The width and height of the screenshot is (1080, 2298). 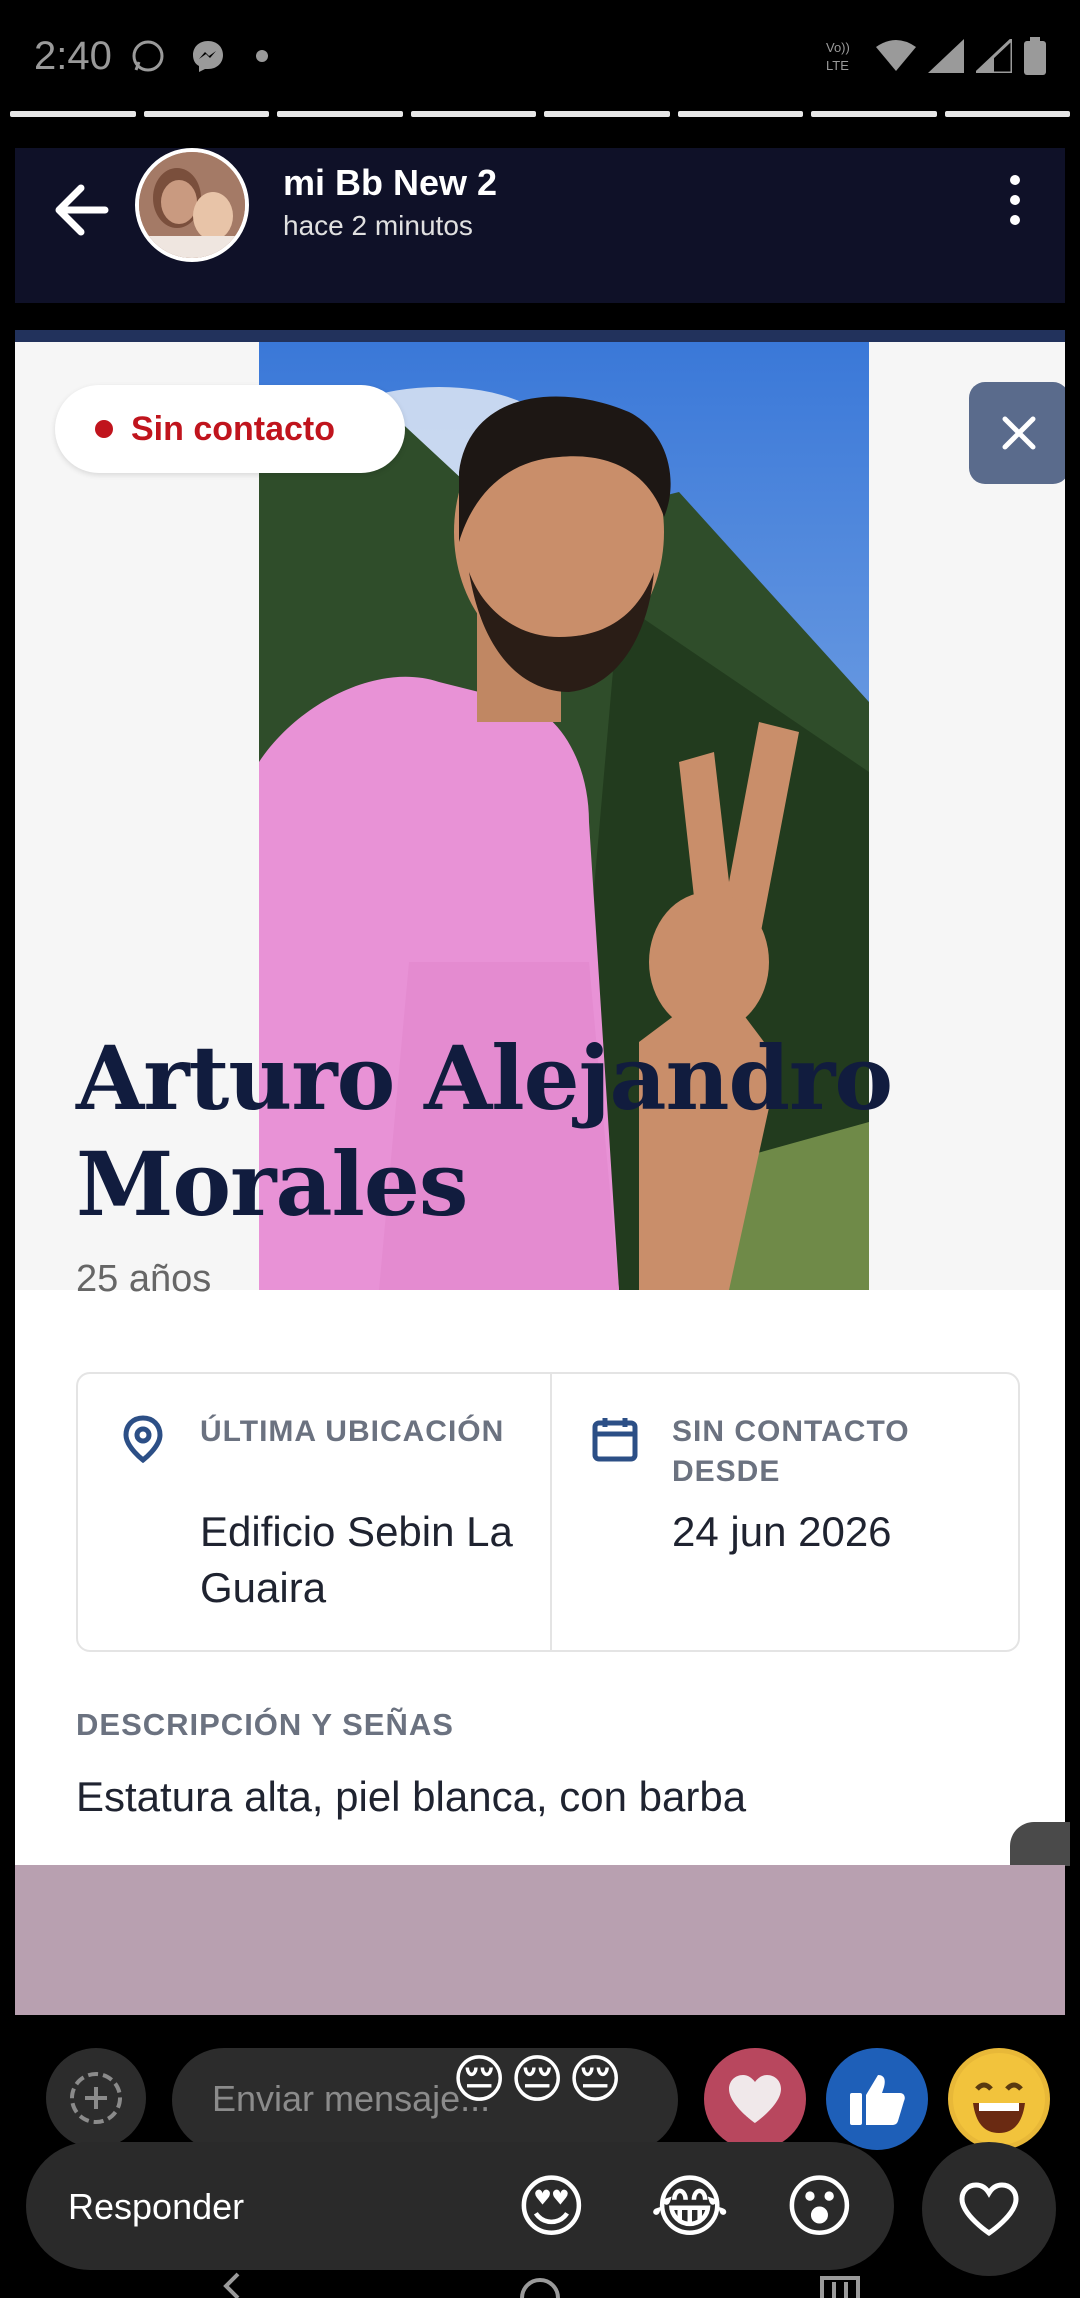 What do you see at coordinates (1040, 1844) in the screenshot?
I see `scroll-tab` at bounding box center [1040, 1844].